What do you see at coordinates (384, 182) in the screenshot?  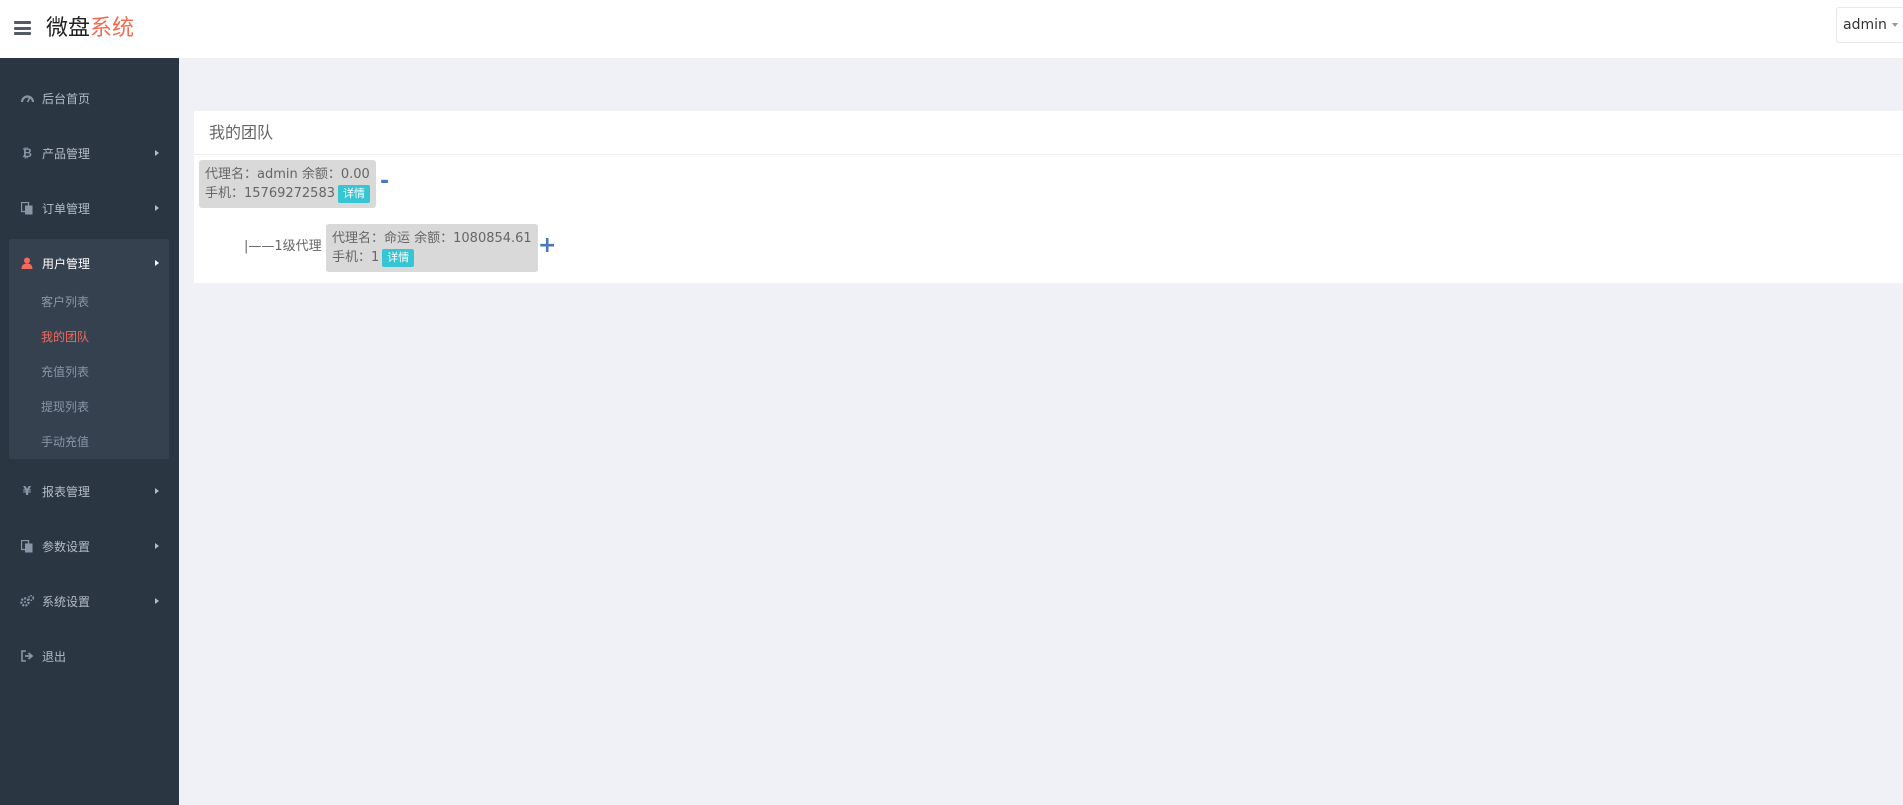 I see `collapse-toggle: -` at bounding box center [384, 182].